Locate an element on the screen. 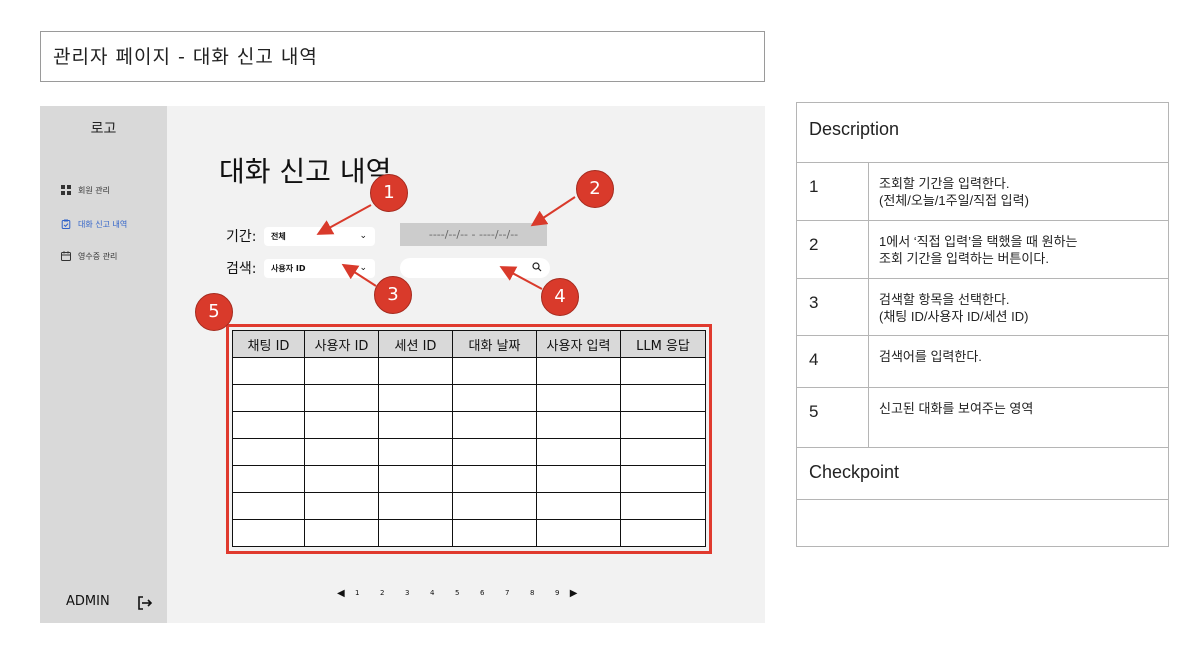 The image size is (1198, 670). clipboard-check-icon is located at coordinates (66, 224).